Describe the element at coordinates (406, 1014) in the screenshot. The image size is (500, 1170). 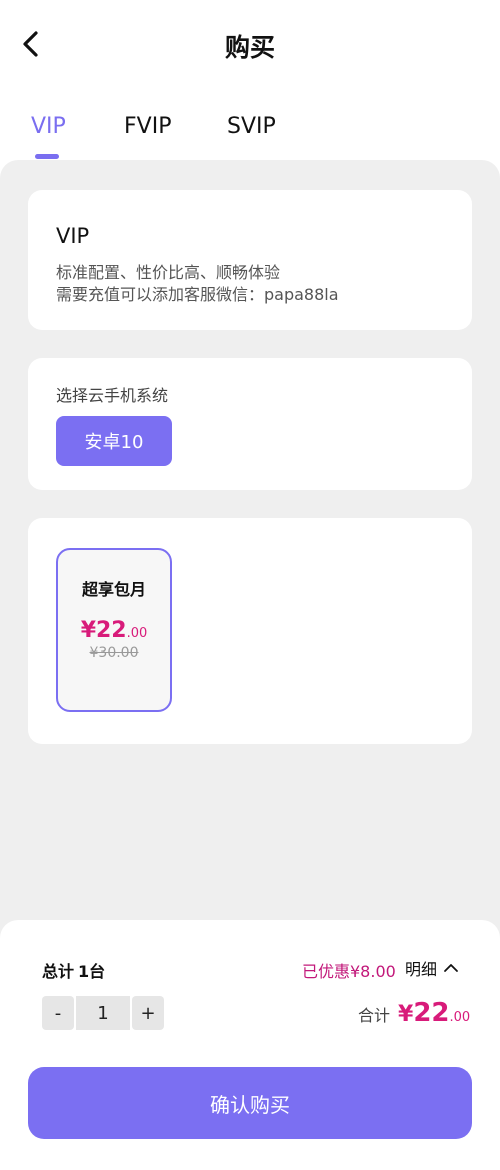
I see `total-price-currency: ¥` at that location.